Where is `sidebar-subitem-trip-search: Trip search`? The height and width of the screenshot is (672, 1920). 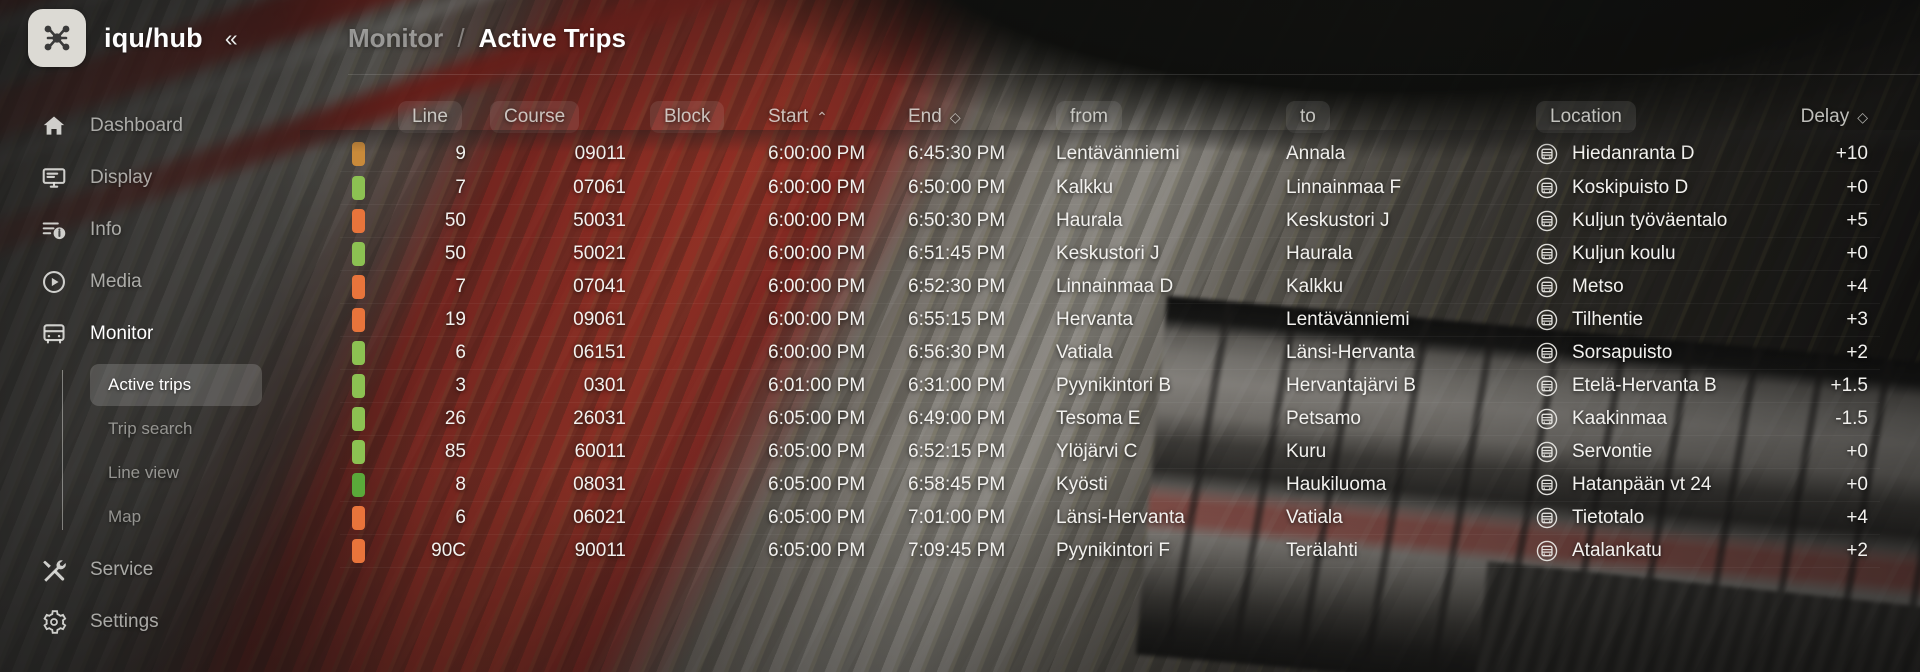
sidebar-subitem-trip-search: Trip search is located at coordinates (176, 429).